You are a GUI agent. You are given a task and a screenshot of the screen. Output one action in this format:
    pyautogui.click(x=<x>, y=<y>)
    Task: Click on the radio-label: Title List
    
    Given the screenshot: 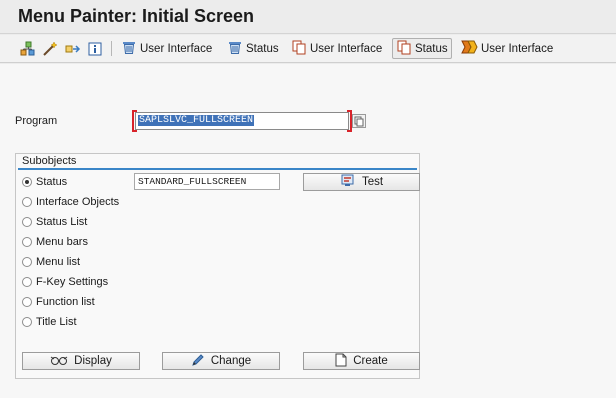 What is the action you would take?
    pyautogui.click(x=56, y=322)
    